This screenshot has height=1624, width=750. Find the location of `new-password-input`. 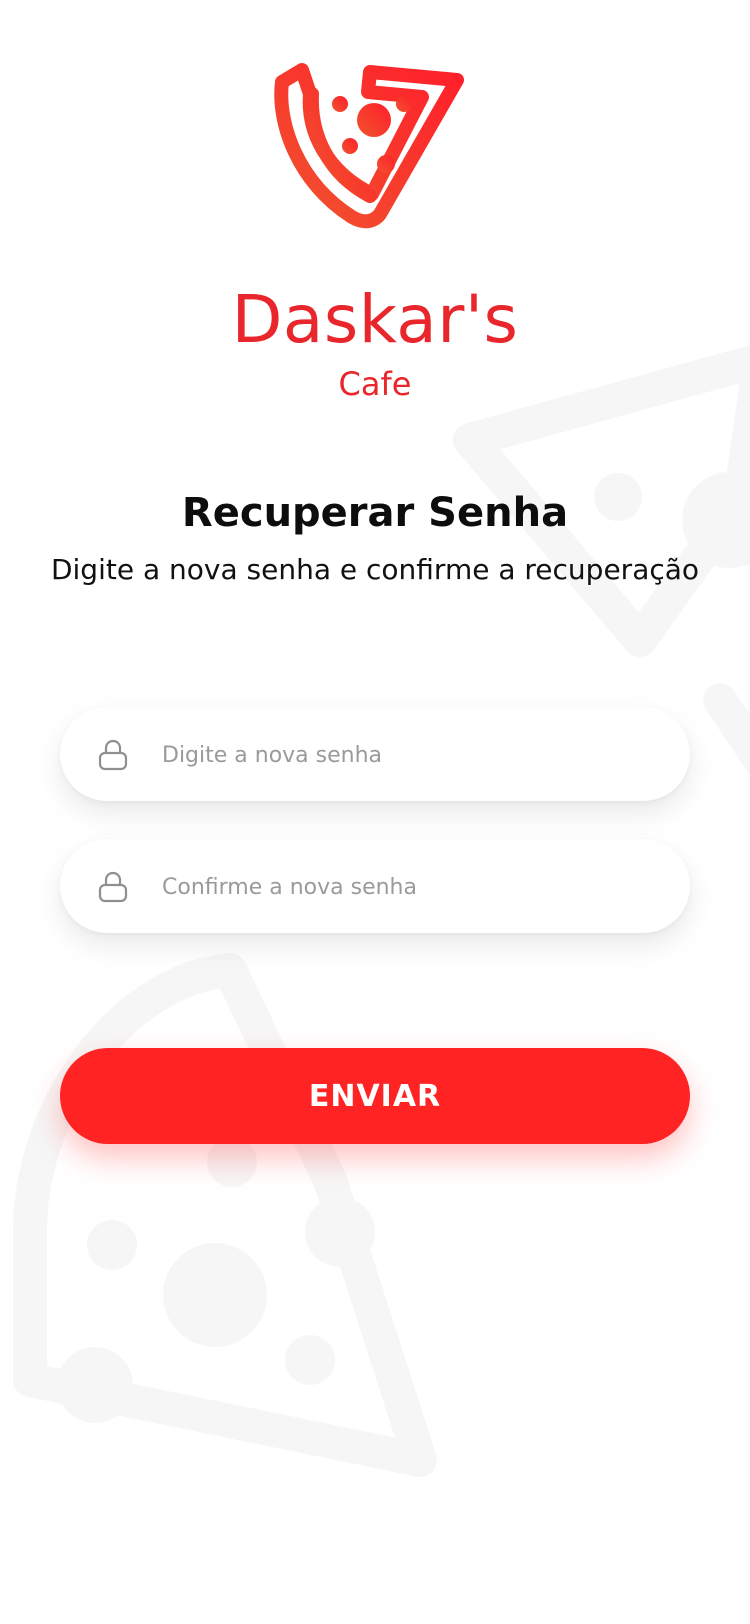

new-password-input is located at coordinates (412, 755).